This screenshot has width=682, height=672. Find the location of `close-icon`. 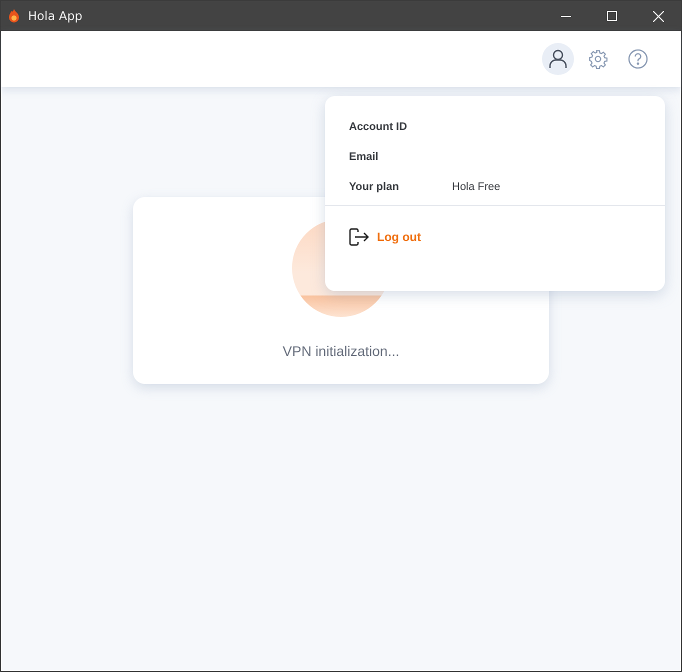

close-icon is located at coordinates (658, 16).